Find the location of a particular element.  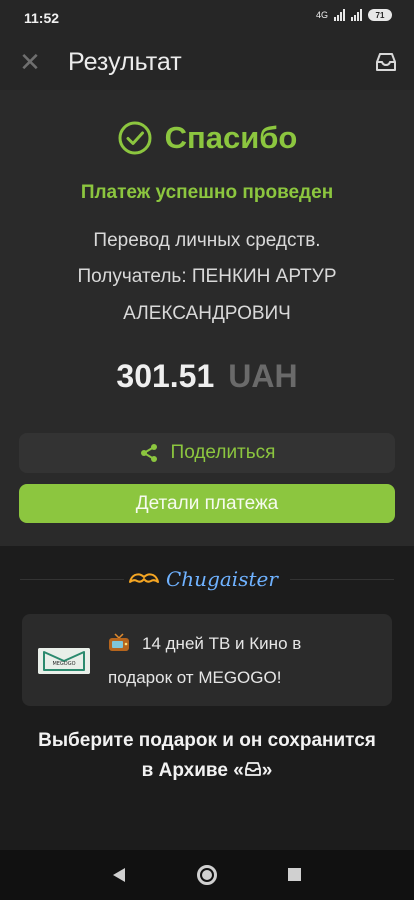

choose-gift-line-2-suffix: » is located at coordinates (267, 770).